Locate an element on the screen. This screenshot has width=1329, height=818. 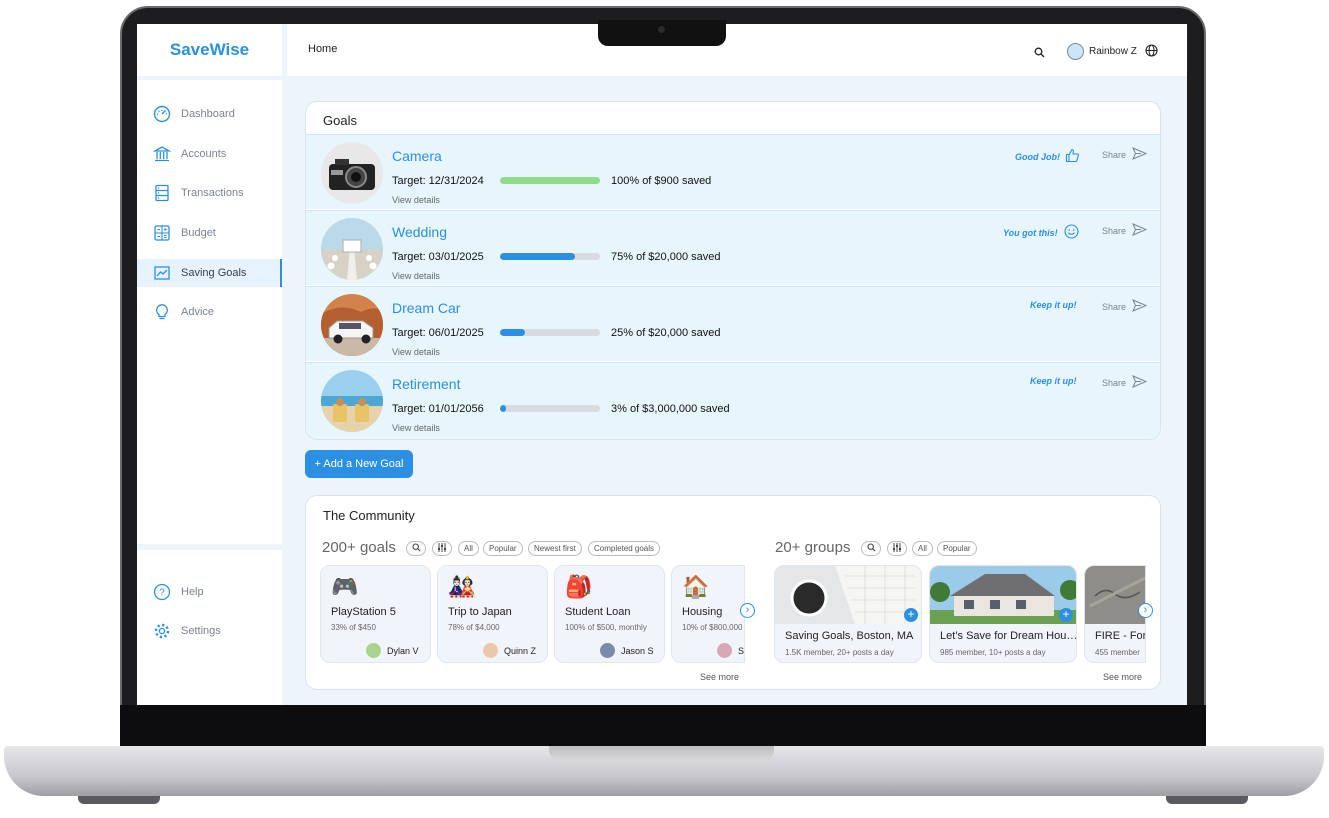
goals-filter-button is located at coordinates (442, 548).